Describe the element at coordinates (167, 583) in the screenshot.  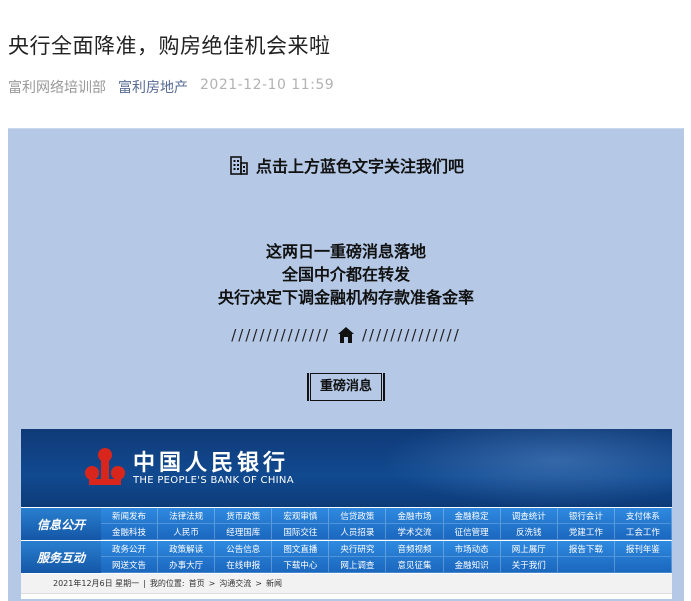
I see `crumb-location: 我的位置:` at that location.